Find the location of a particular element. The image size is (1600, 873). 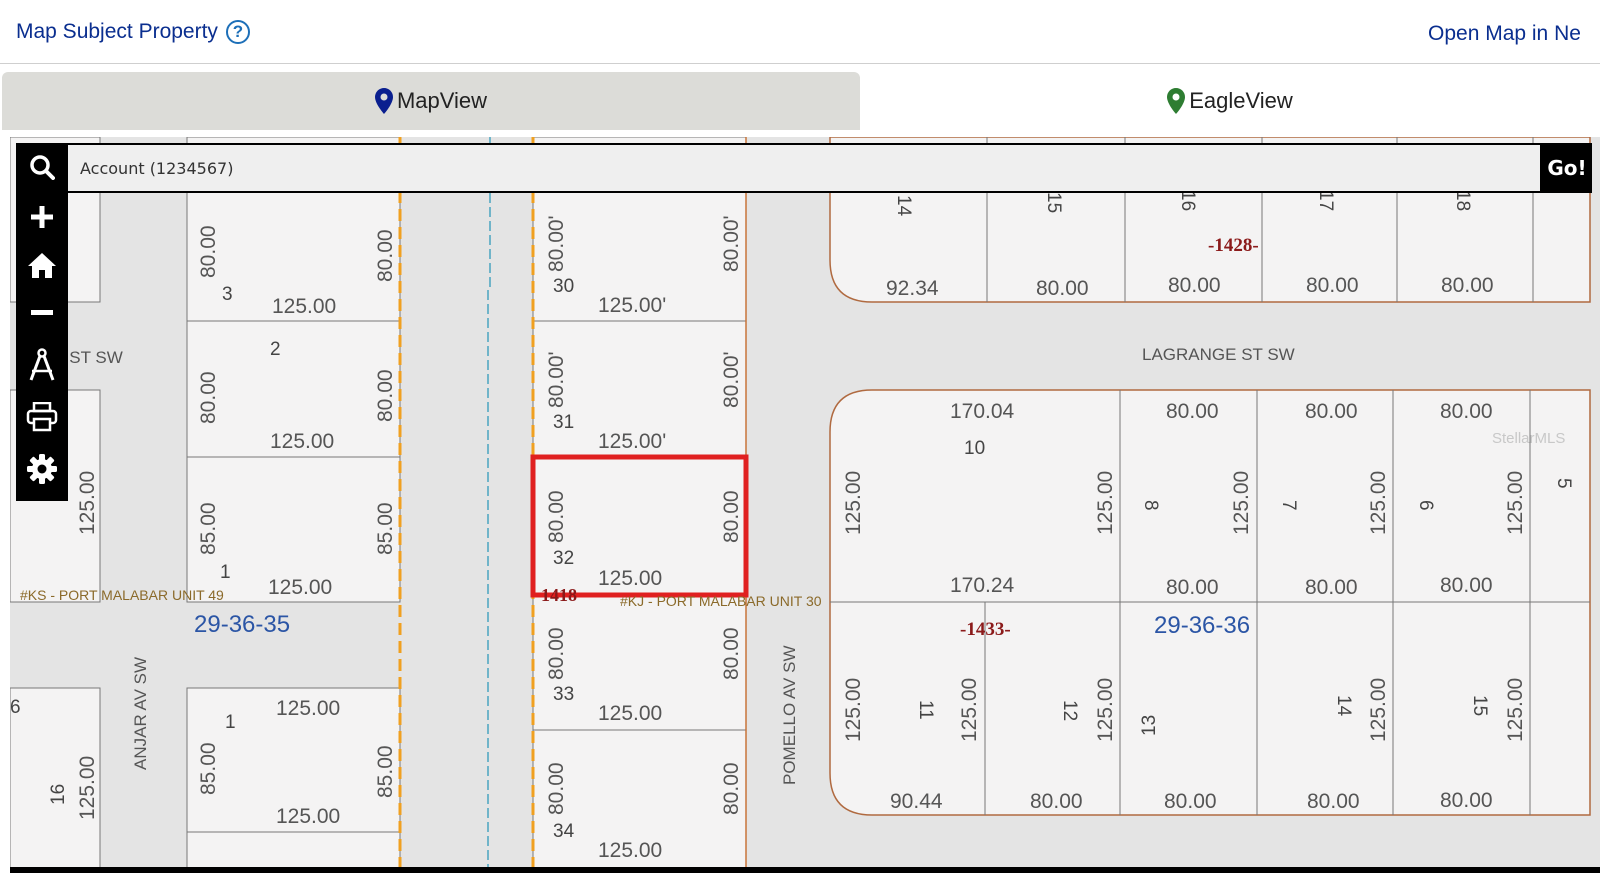

lot-number: 5 is located at coordinates (1563, 483).